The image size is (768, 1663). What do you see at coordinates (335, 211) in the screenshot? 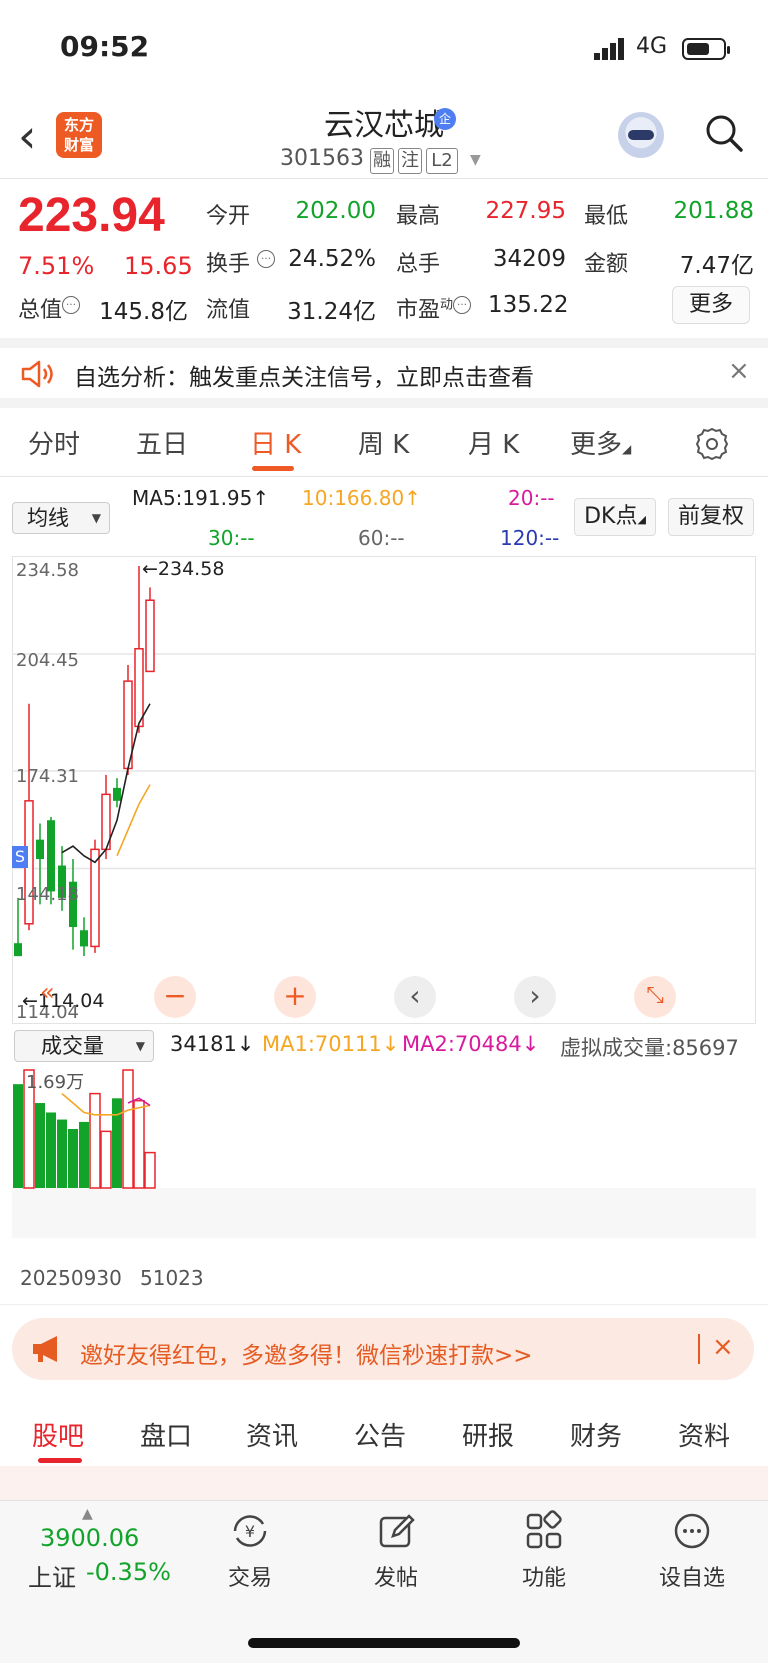
I see `open-value: 202.00` at bounding box center [335, 211].